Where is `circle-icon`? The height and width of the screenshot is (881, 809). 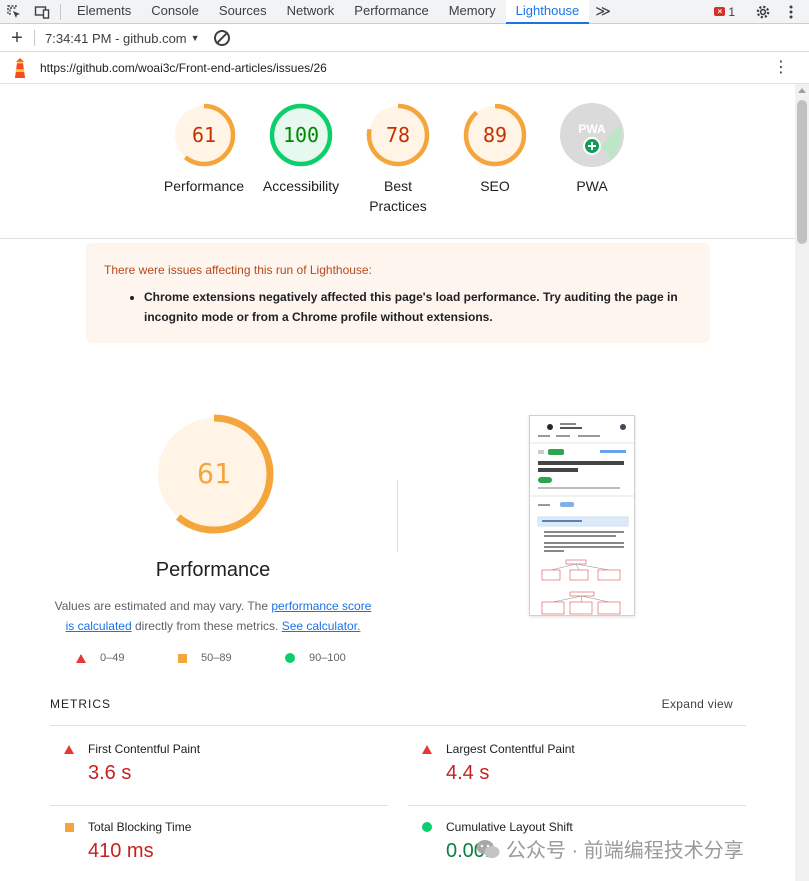
circle-icon is located at coordinates (290, 658).